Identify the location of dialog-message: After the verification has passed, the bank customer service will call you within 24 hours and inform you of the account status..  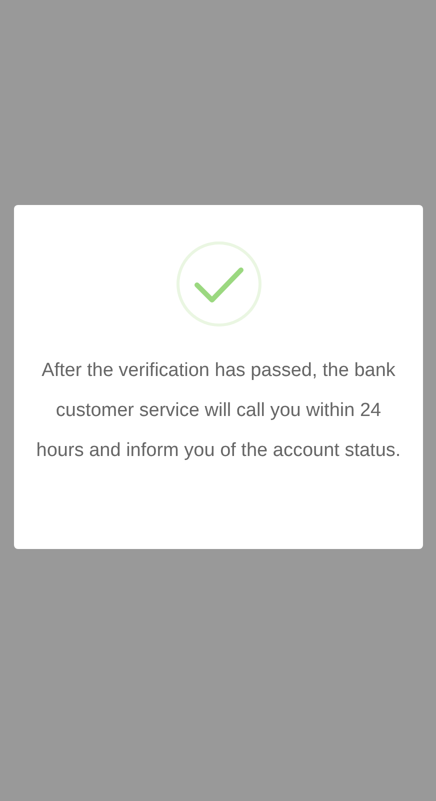
(218, 411).